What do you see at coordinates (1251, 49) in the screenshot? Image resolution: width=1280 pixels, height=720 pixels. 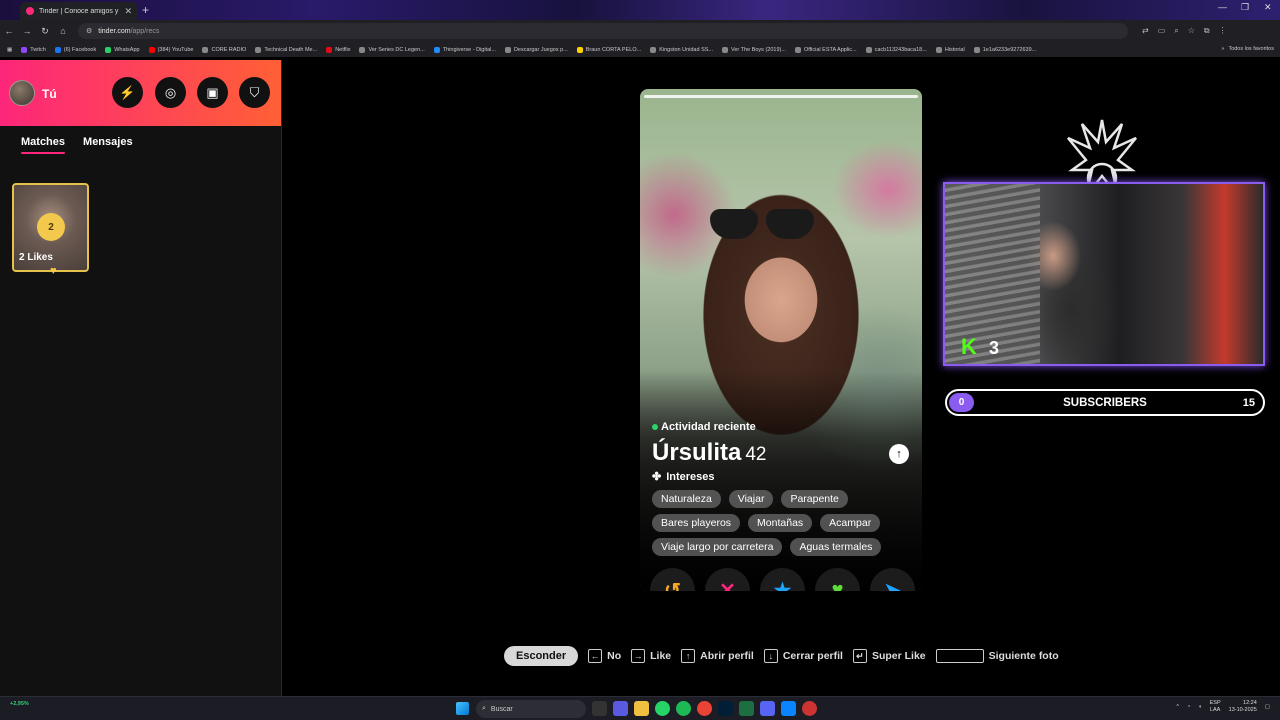 I see `all-bookmarks-folder: Todos los favoritos` at bounding box center [1251, 49].